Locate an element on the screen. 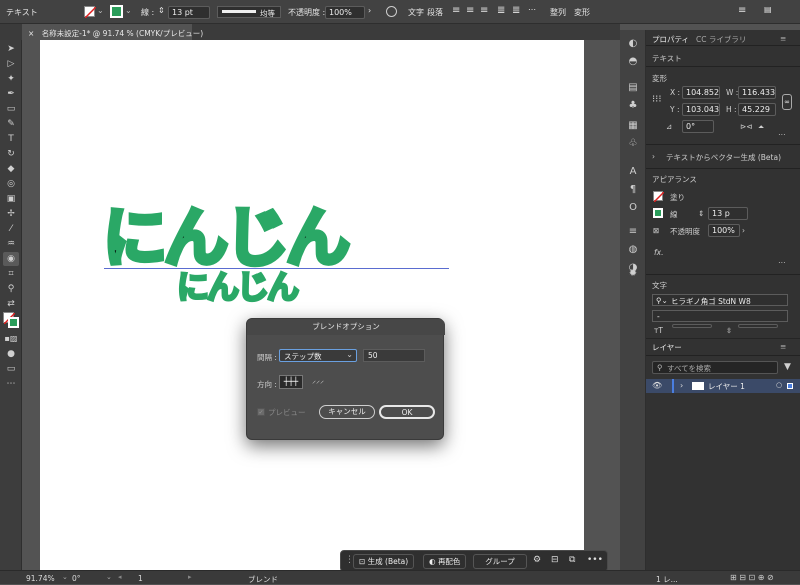  layers-search-input: ⚲ すべてを検索 is located at coordinates (715, 367).